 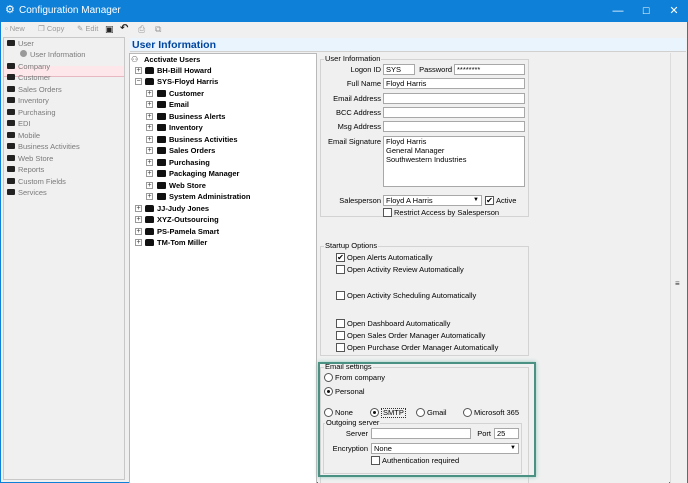 I want to click on open-activity-scheduling-checkbox, so click(x=340, y=295).